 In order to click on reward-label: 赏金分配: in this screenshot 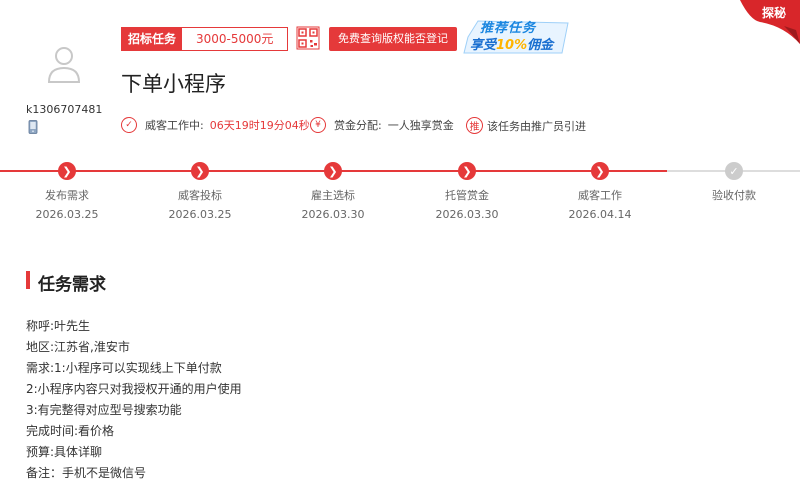, I will do `click(358, 125)`.